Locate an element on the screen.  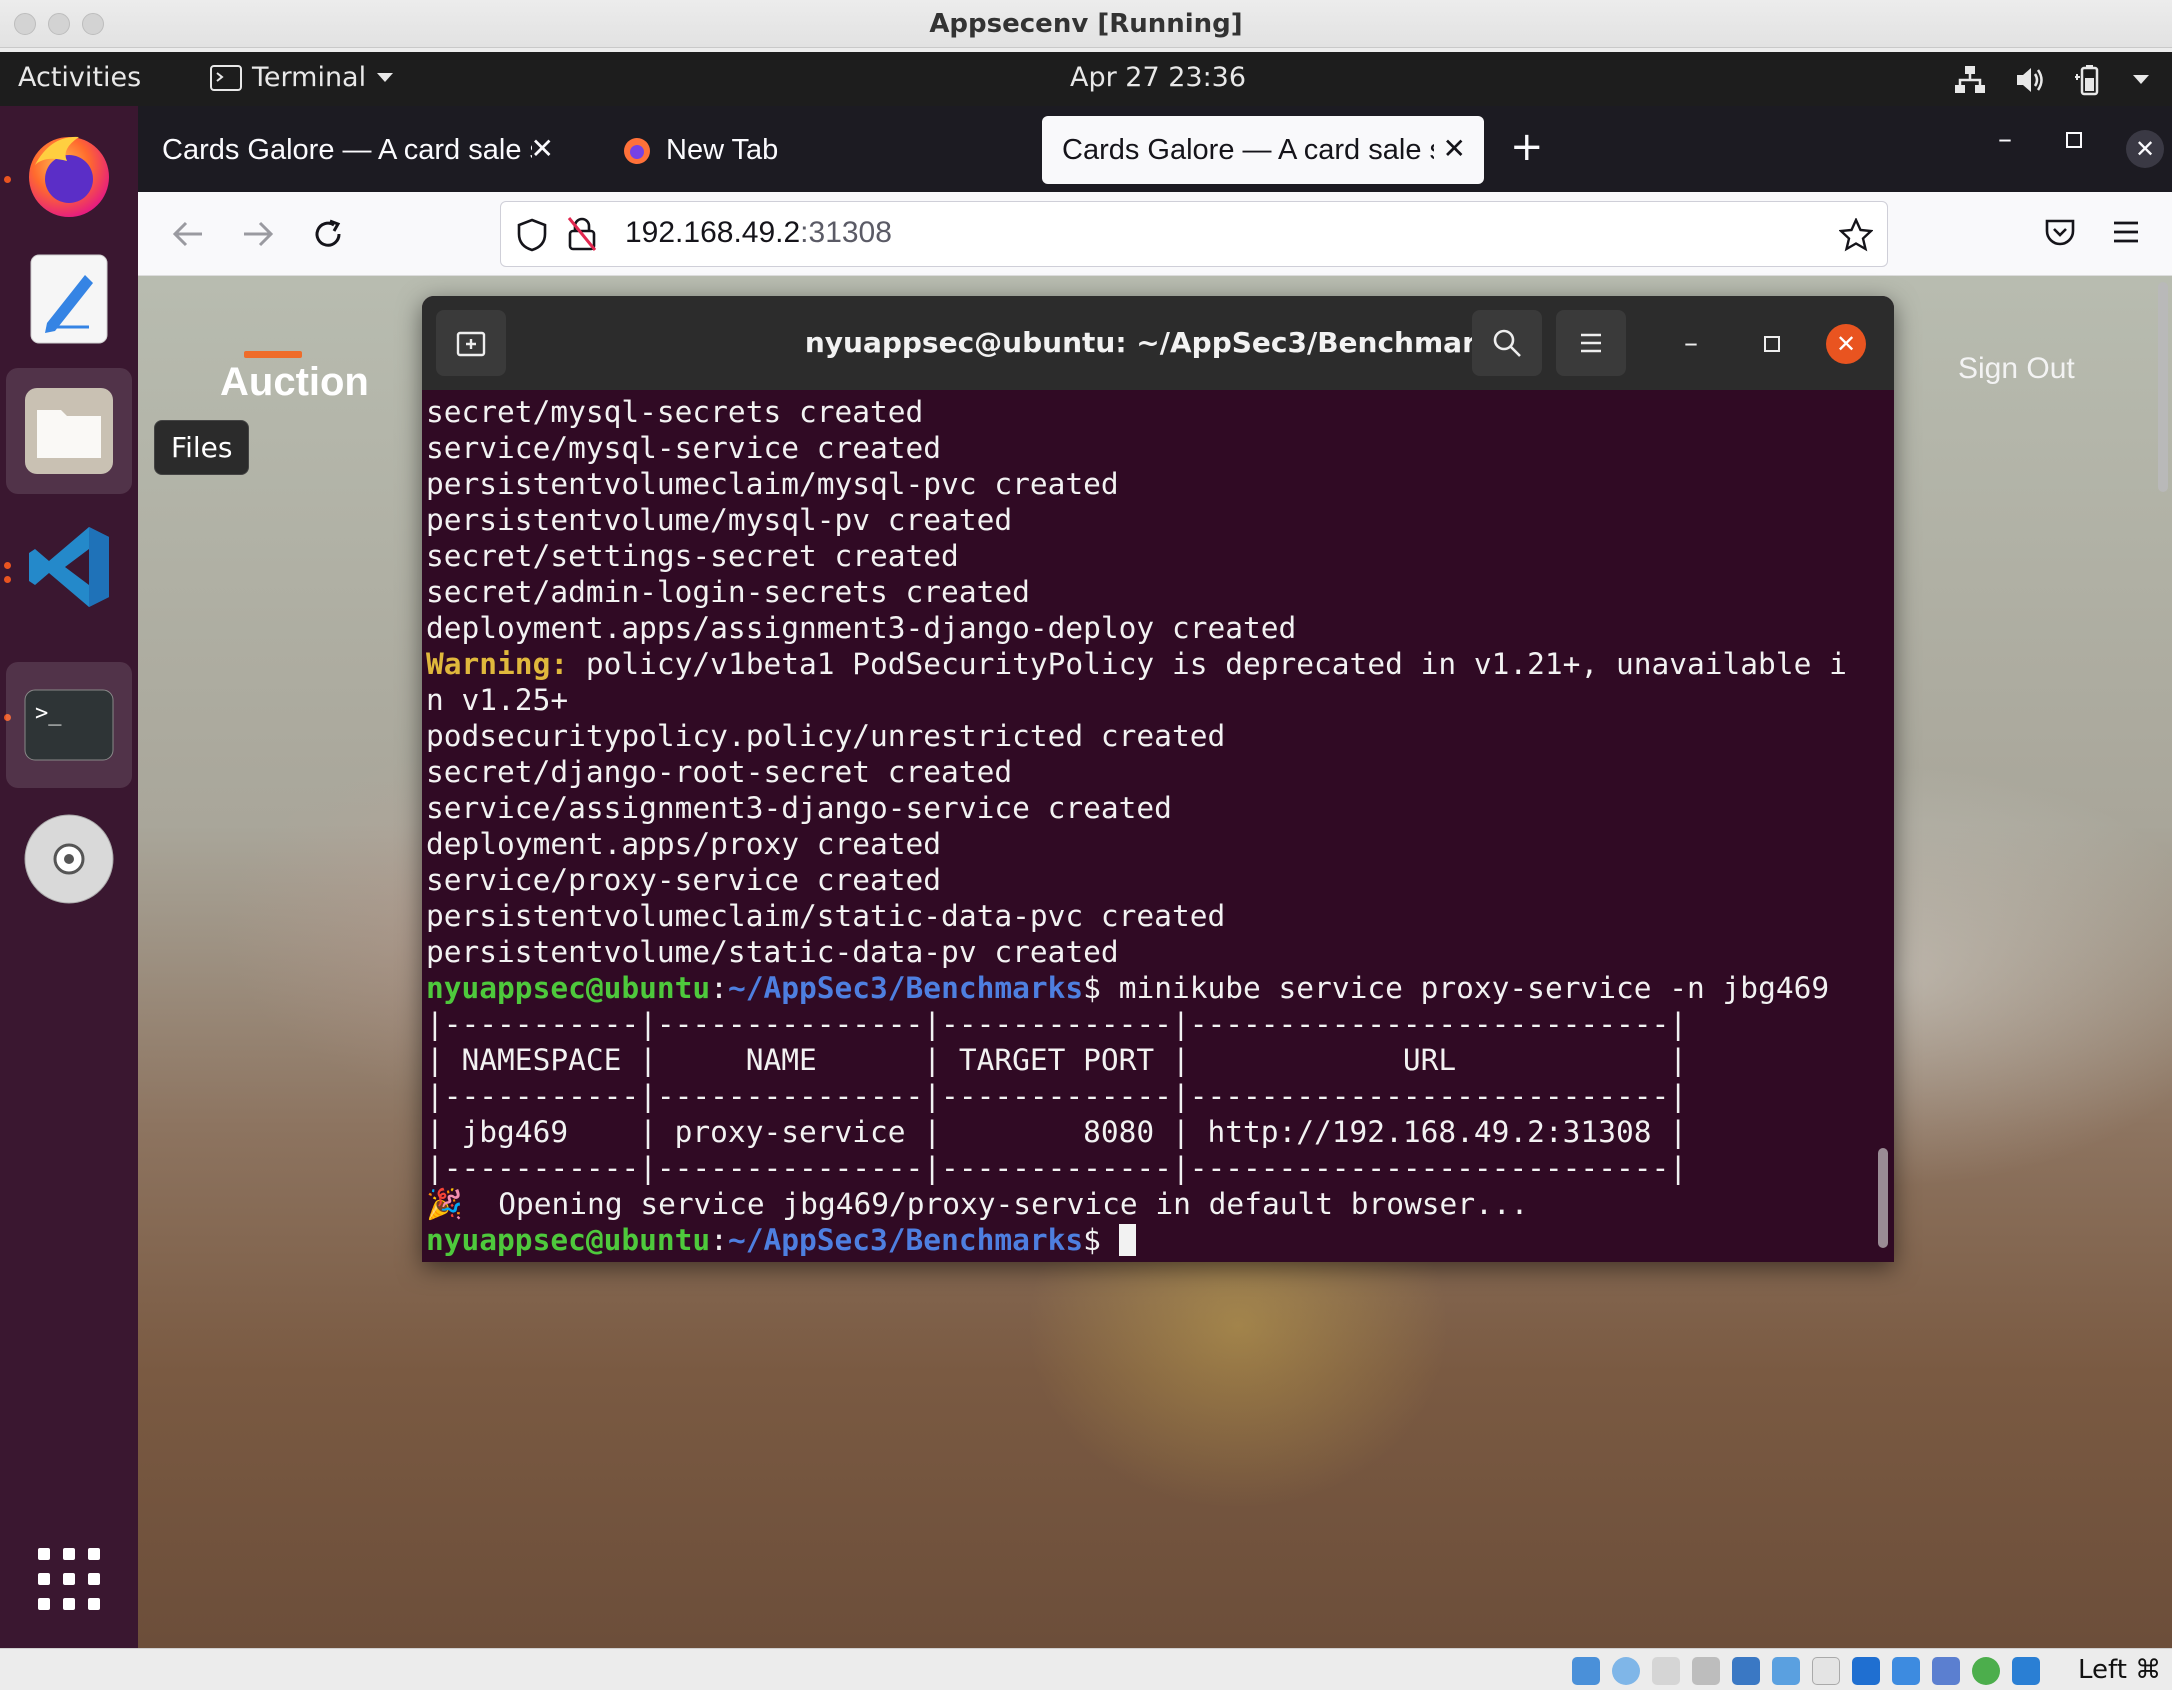
output-line: persistentvolume/mysql-pv created is located at coordinates (719, 520).